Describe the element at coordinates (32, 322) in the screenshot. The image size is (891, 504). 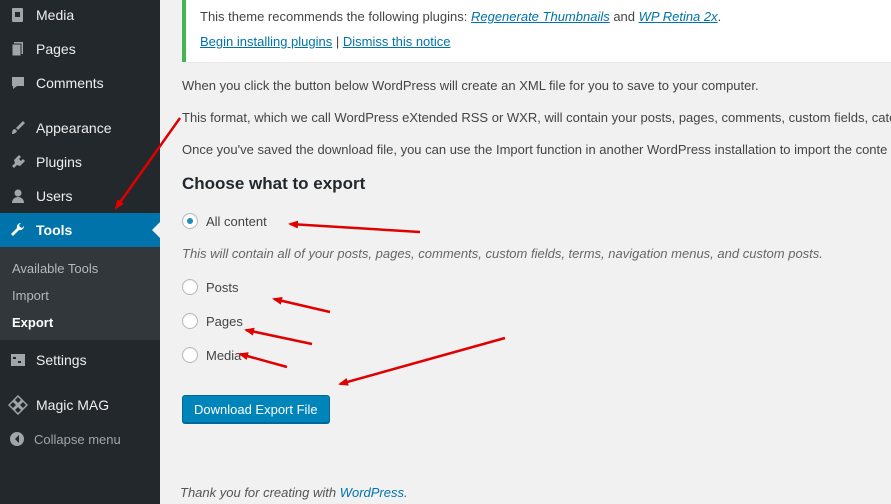
I see `submenu-item-export: Export` at that location.